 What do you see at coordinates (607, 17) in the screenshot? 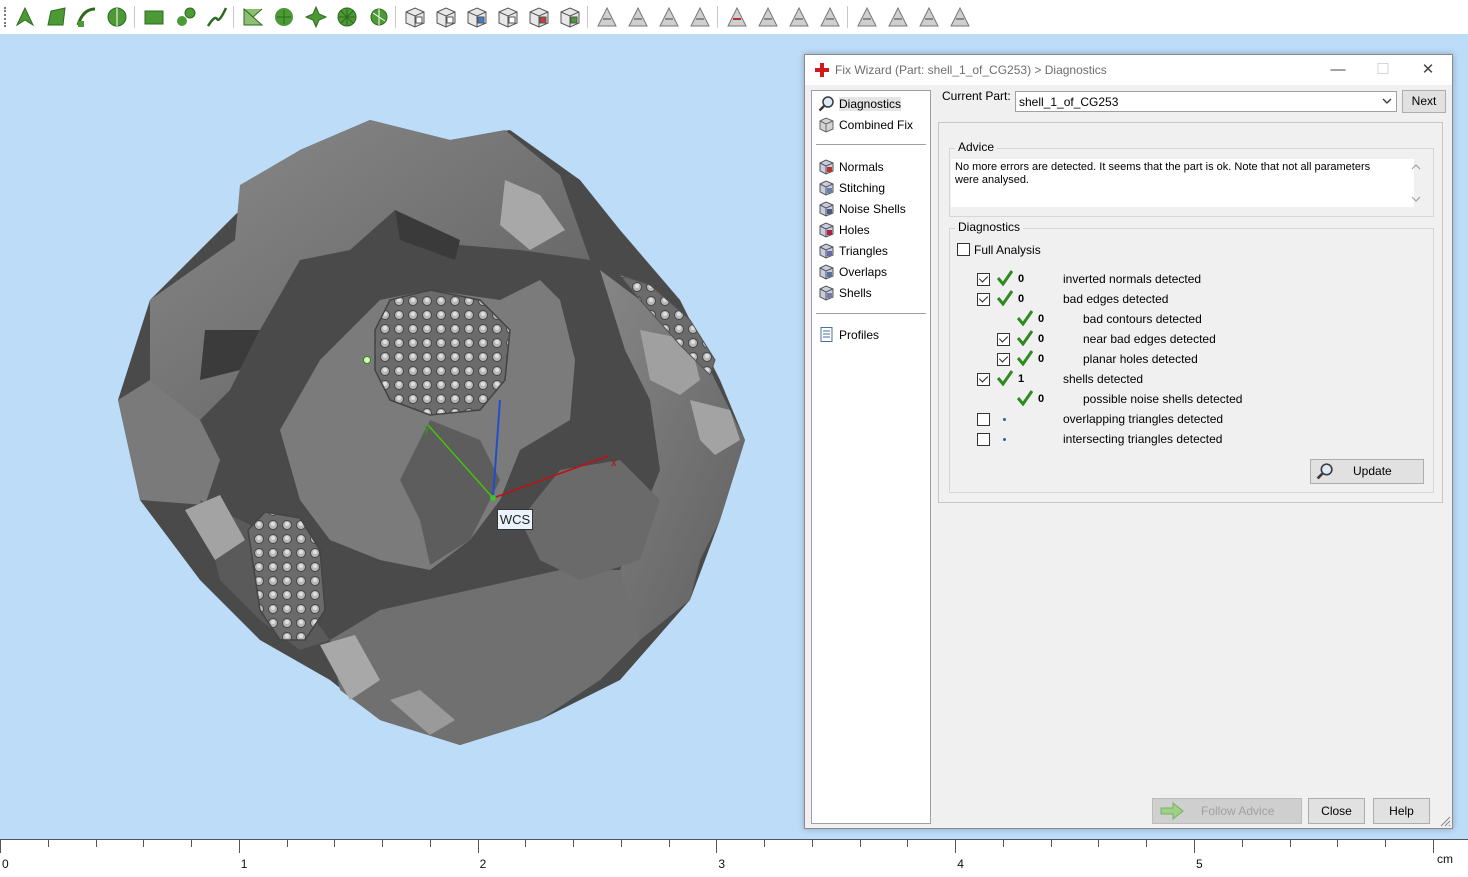
I see `mark-triangles-icon` at bounding box center [607, 17].